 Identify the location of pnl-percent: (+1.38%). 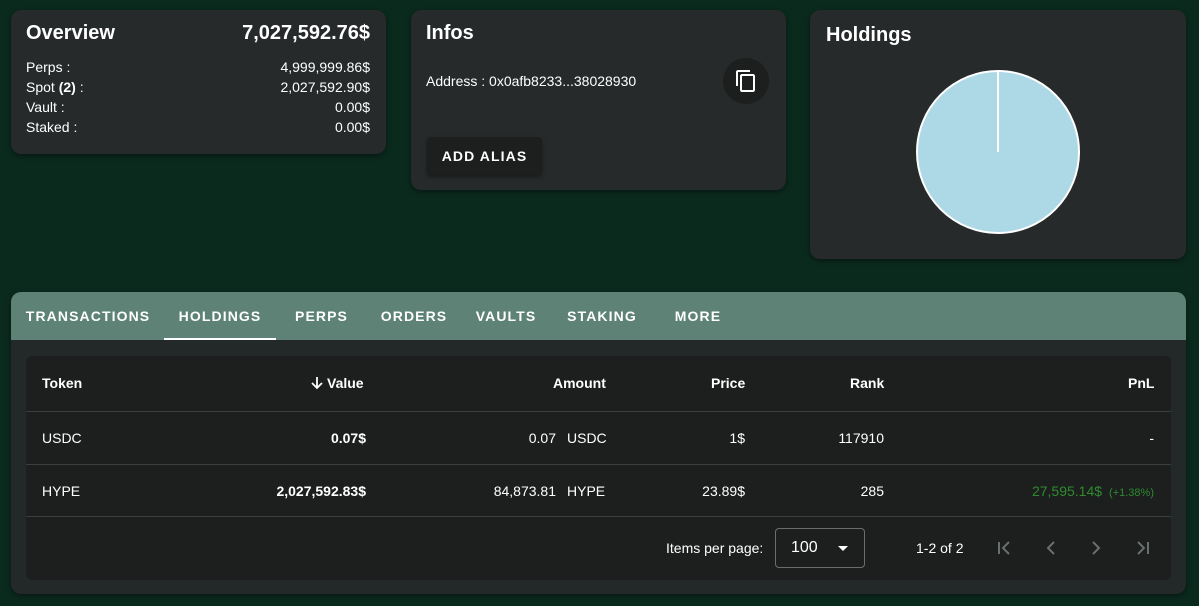
(1131, 493).